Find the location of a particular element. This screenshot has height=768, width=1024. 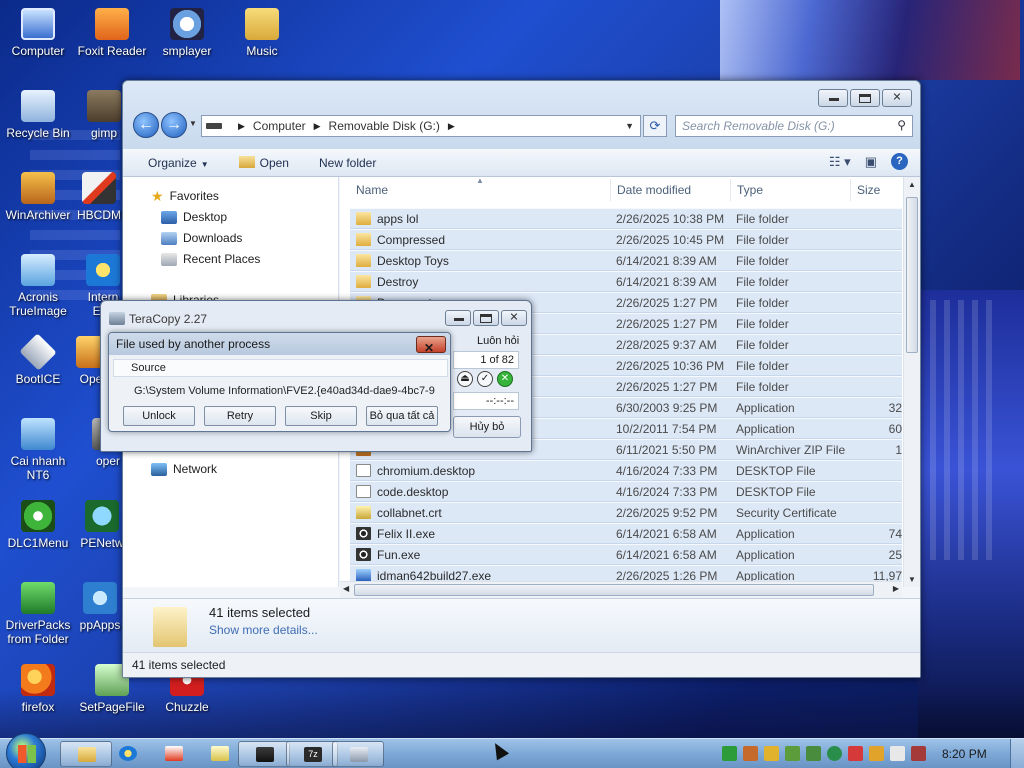

desktop-icon-cai-nhanh: Cai nhanh NT6 is located at coordinates (38, 450).